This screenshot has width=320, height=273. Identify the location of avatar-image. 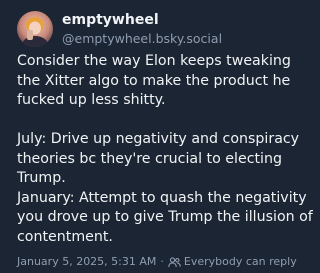
(35, 29).